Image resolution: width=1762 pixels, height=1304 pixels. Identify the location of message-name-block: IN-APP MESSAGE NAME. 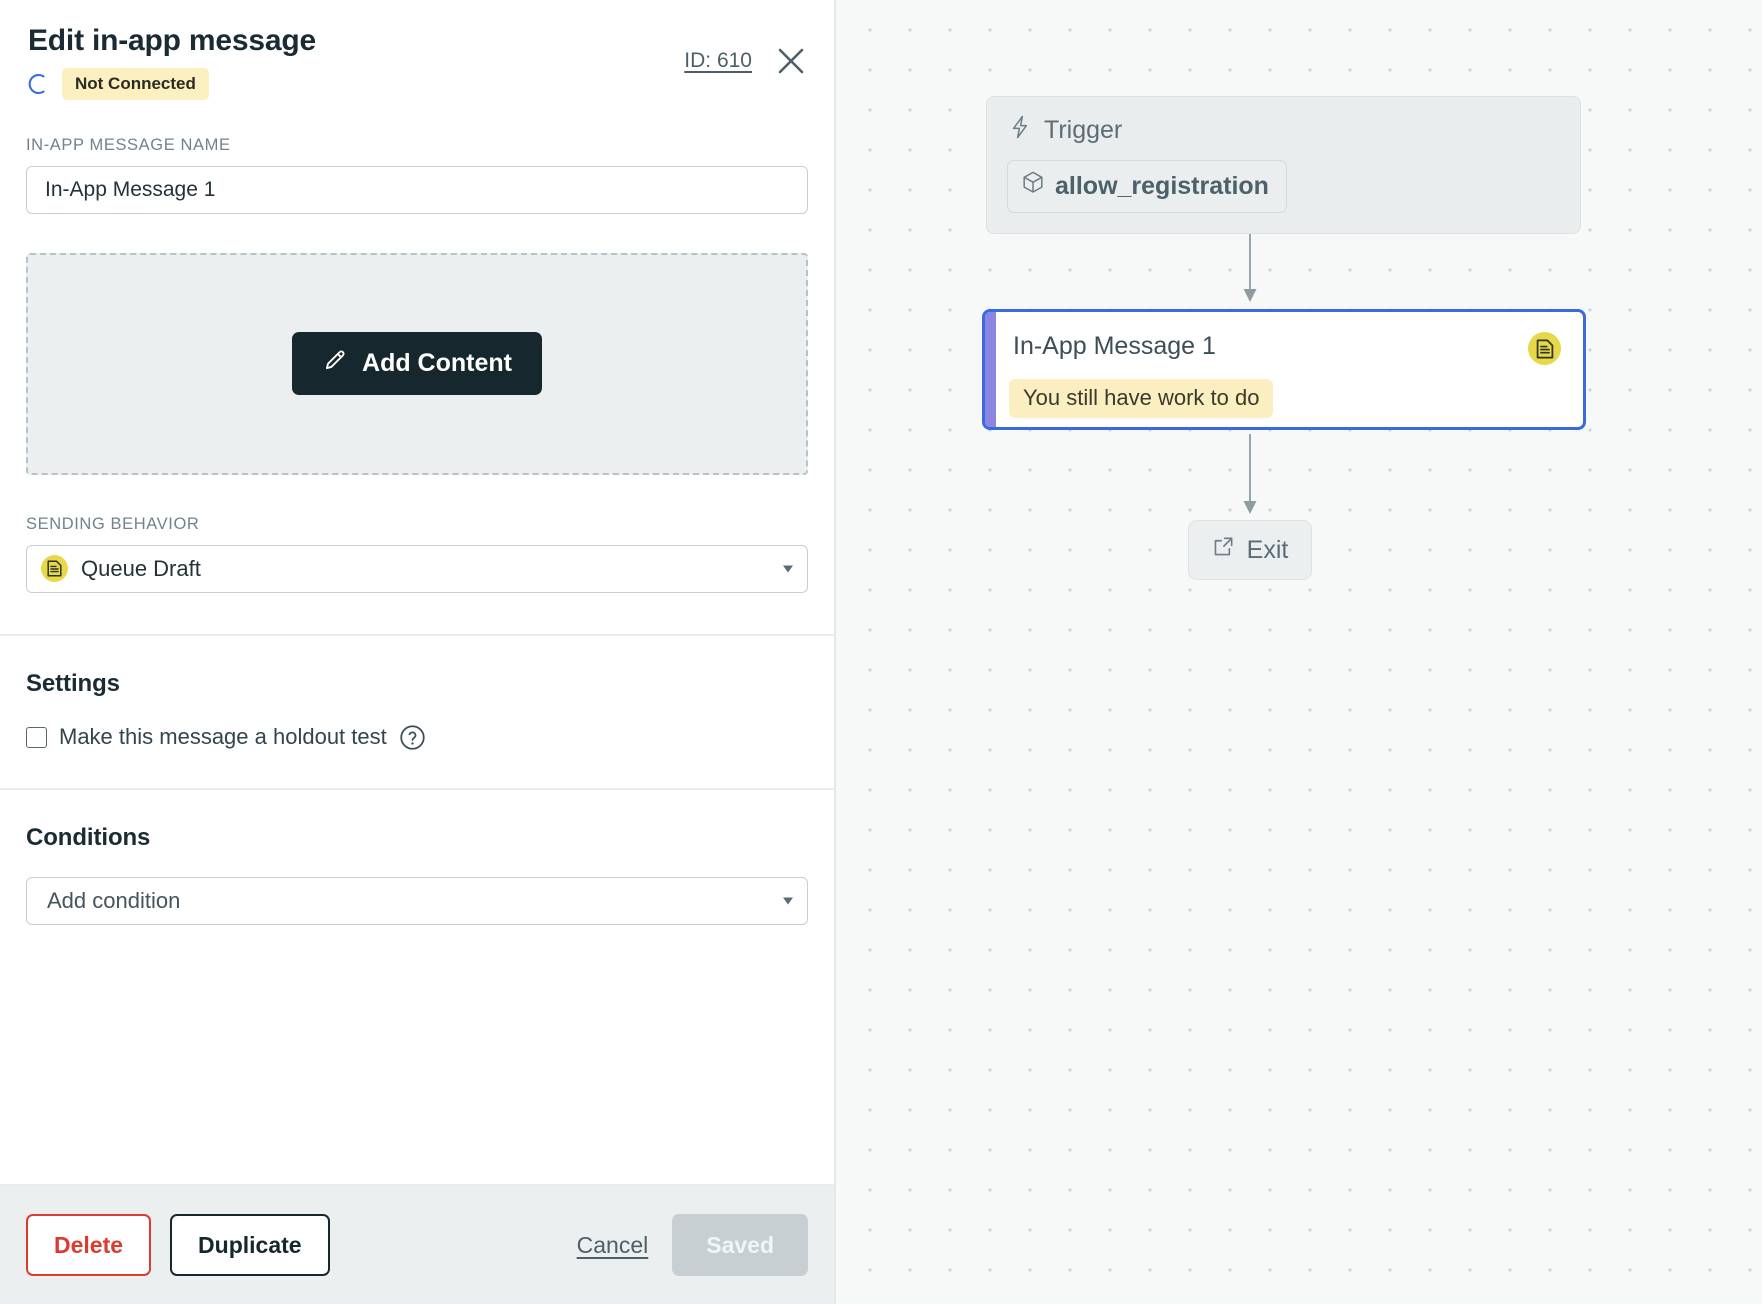
(417, 175).